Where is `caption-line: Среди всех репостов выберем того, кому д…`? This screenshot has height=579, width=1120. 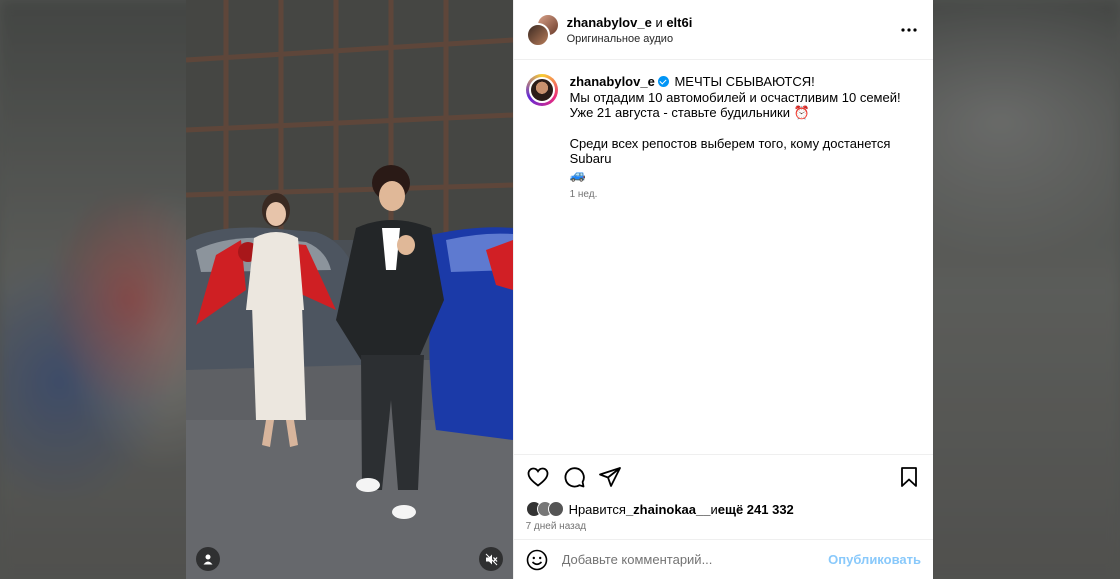 caption-line: Среди всех репостов выберем того, кому д… is located at coordinates (730, 151).